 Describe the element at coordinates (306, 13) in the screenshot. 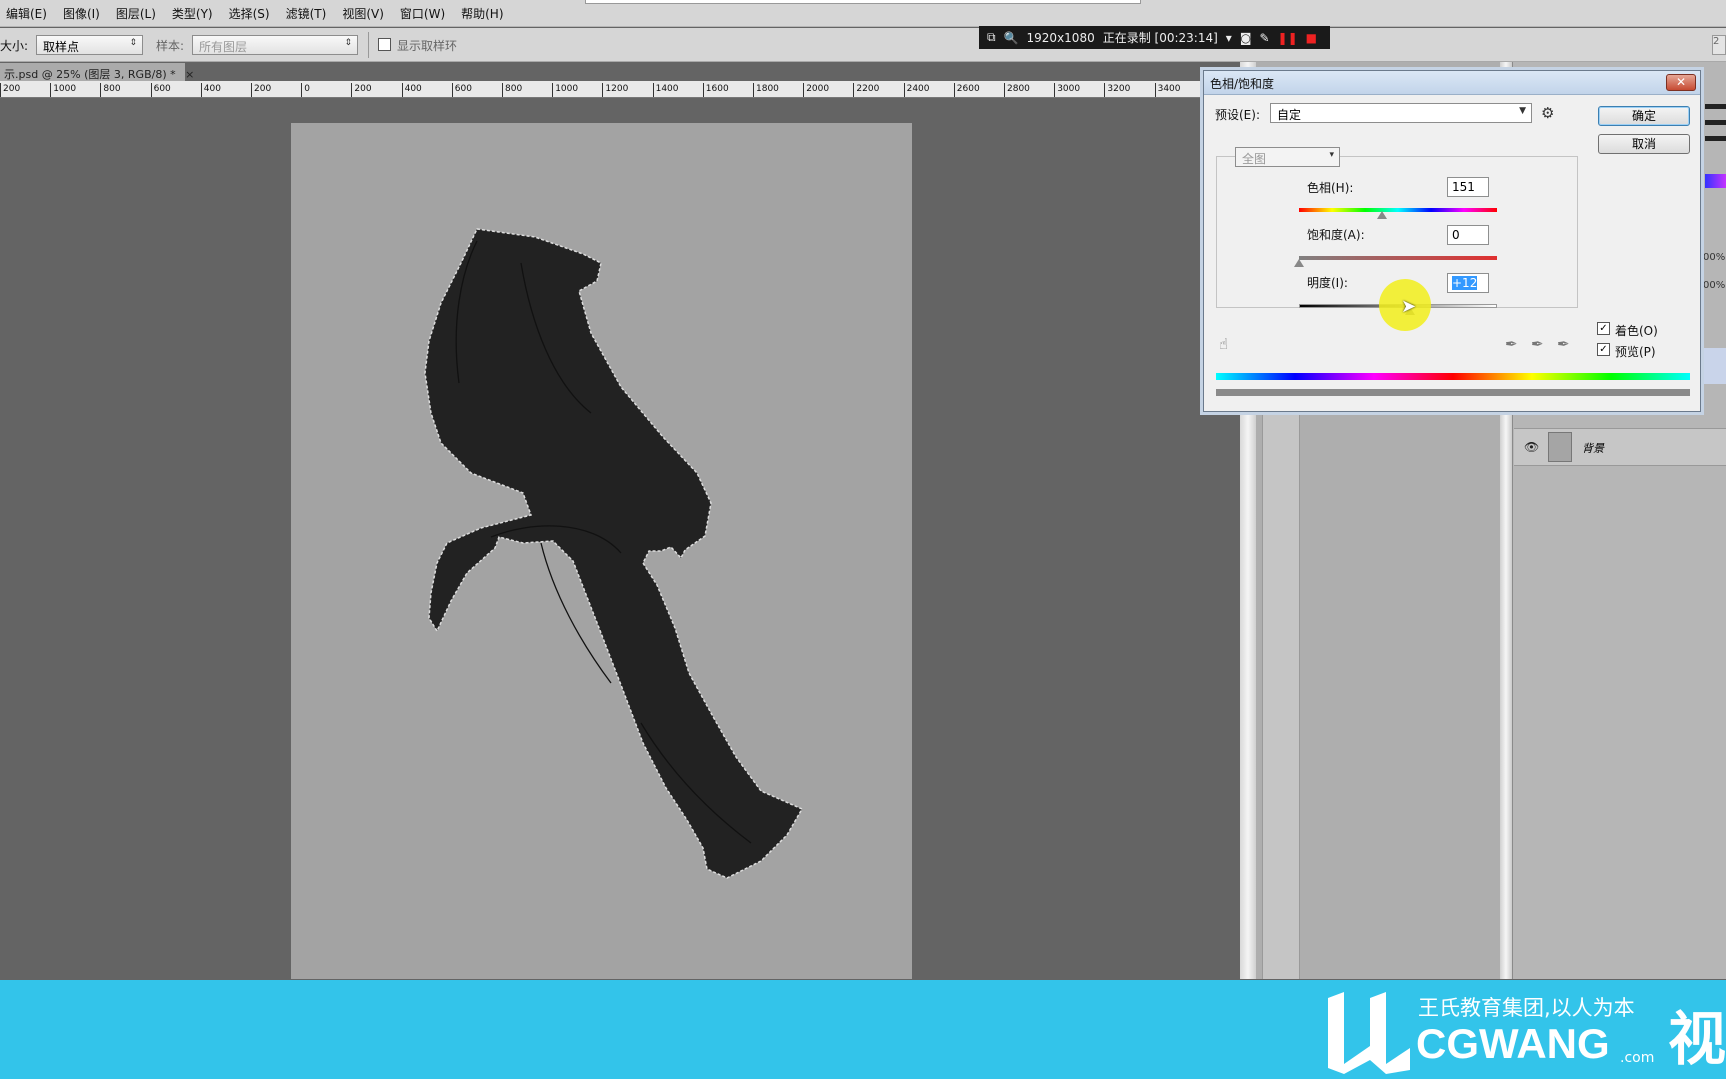

I see `menu-item: 滤镜(T)` at that location.